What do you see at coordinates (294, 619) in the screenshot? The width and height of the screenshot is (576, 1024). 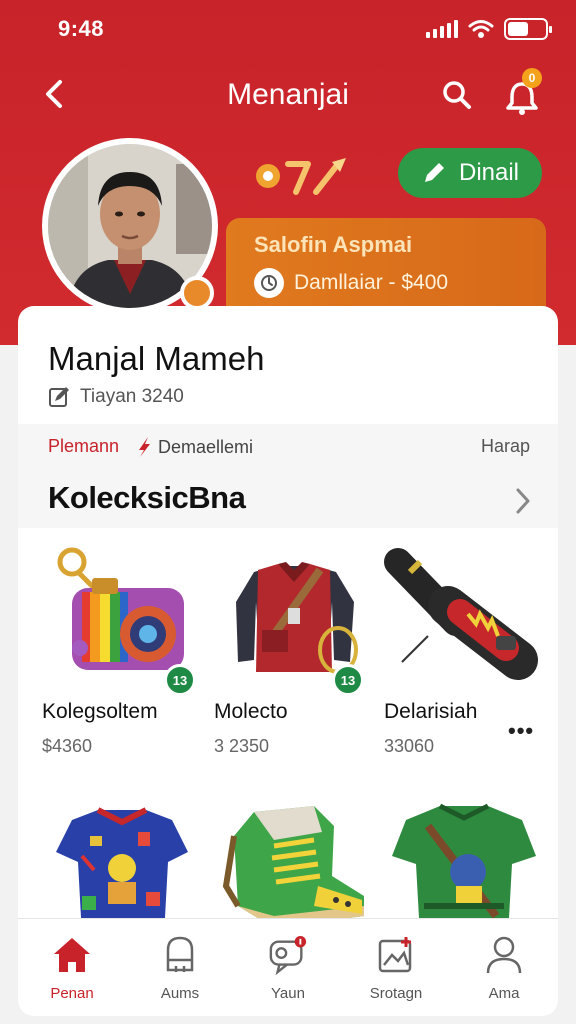 I see `vest-icon: 13` at bounding box center [294, 619].